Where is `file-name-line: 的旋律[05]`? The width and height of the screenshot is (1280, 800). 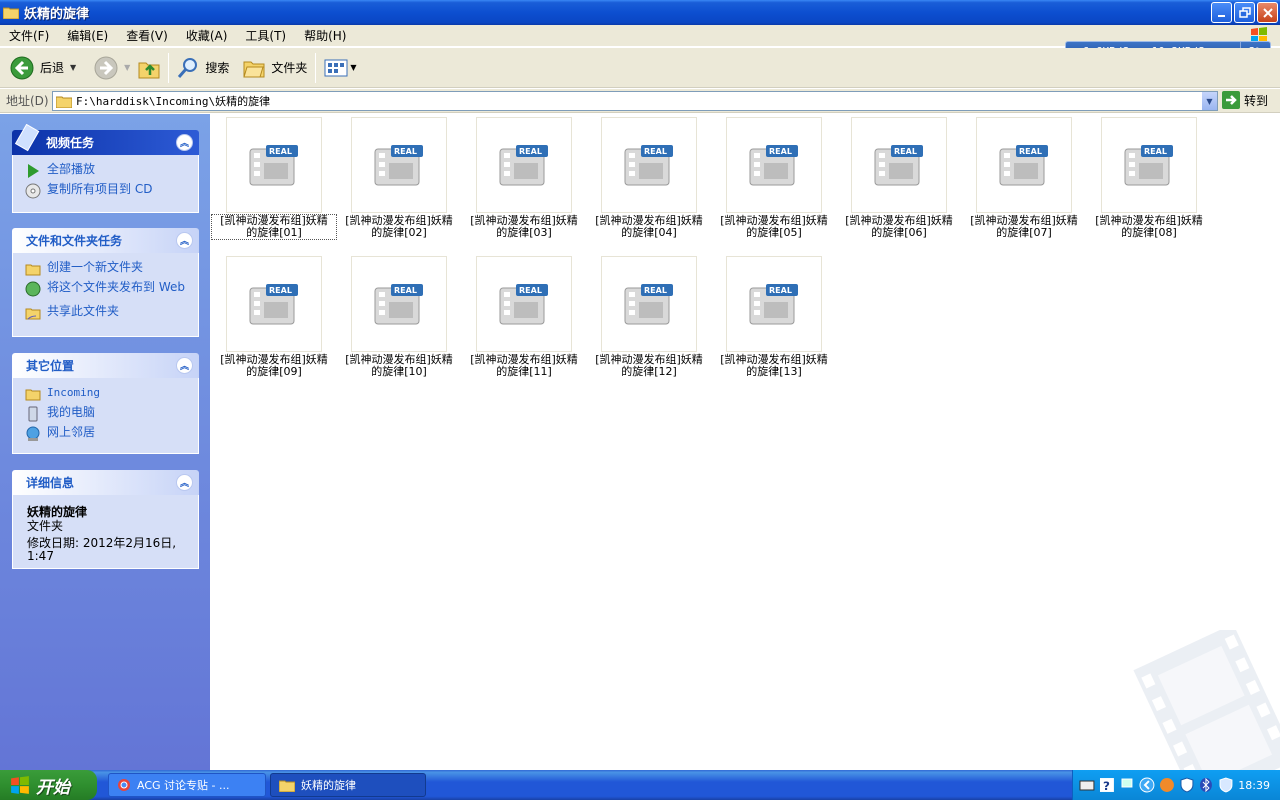 file-name-line: 的旋律[05] is located at coordinates (774, 232).